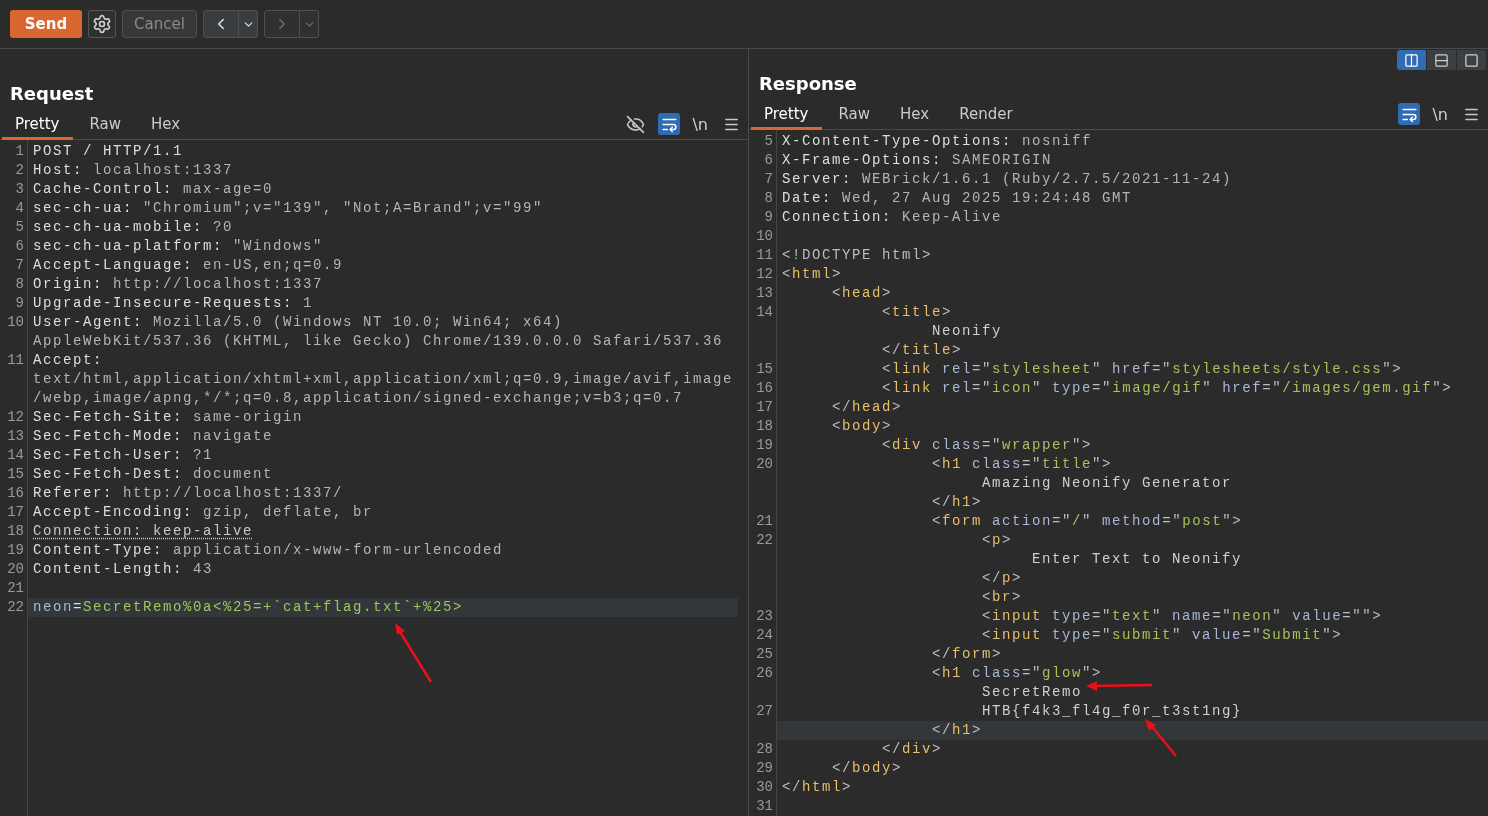  I want to click on line-number: 2, so click(19, 170).